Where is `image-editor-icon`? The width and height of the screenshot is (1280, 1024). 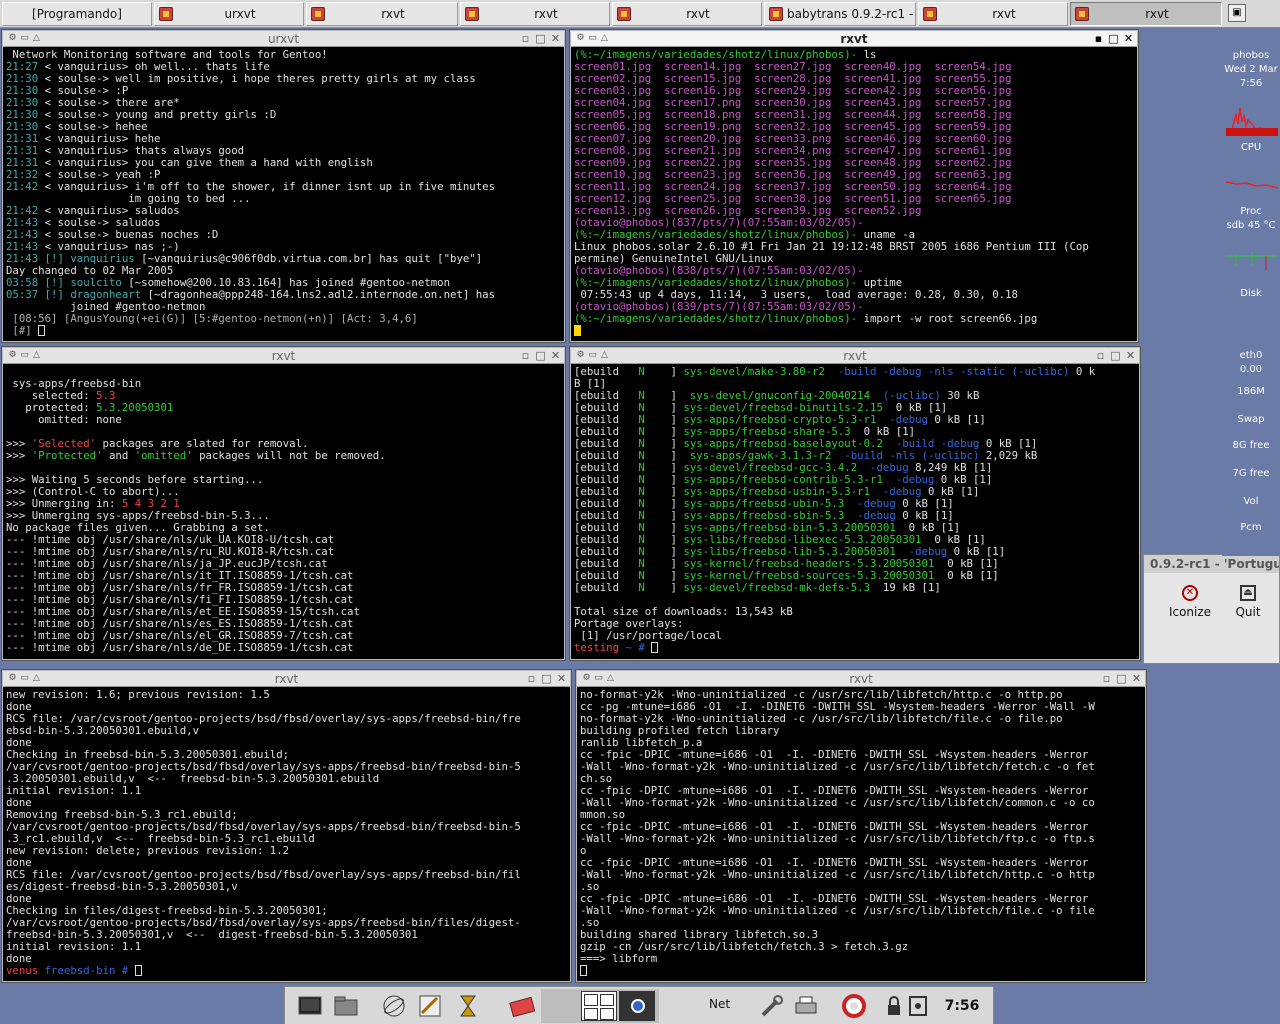 image-editor-icon is located at coordinates (430, 1006).